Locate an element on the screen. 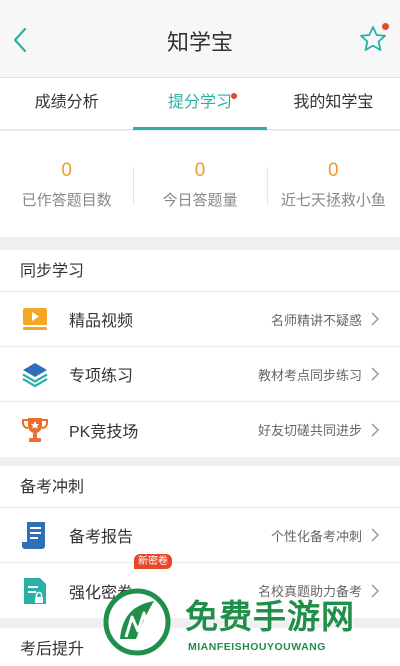  tab-bar: 成绩分析 提分学习 我的知学宝 is located at coordinates (200, 104).